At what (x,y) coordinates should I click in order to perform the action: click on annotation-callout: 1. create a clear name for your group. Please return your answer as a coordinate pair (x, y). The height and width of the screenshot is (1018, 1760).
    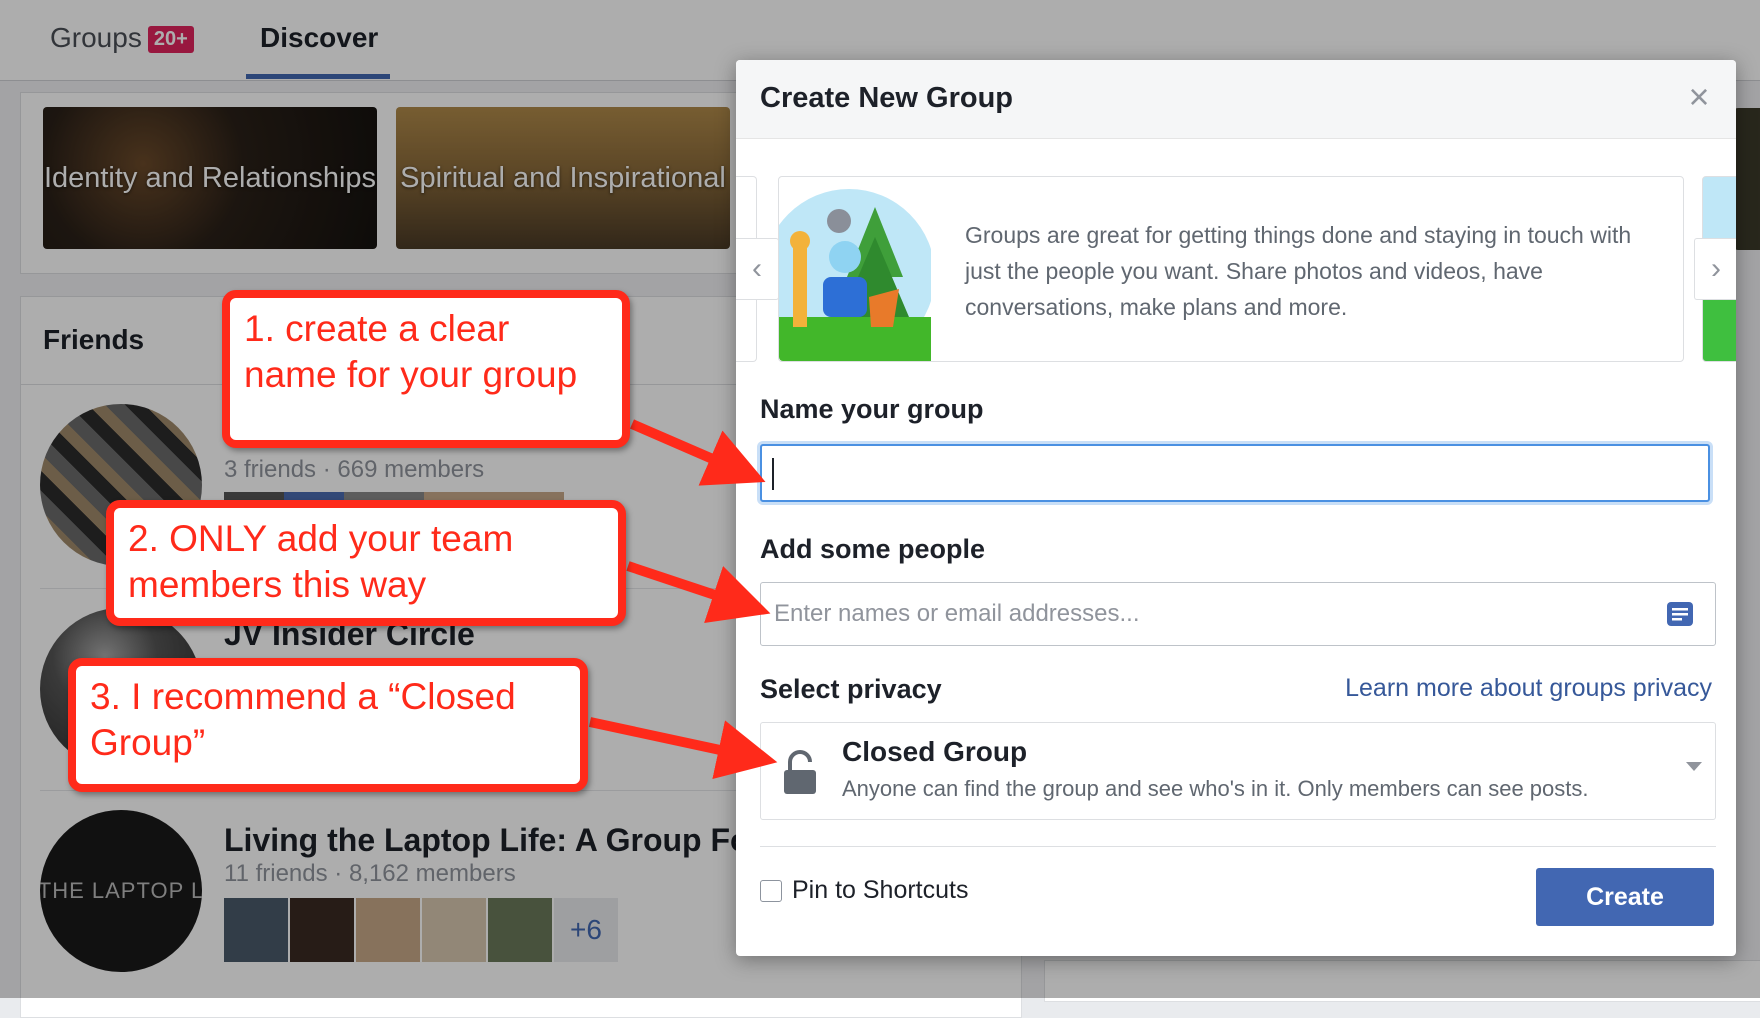
    Looking at the image, I should click on (426, 369).